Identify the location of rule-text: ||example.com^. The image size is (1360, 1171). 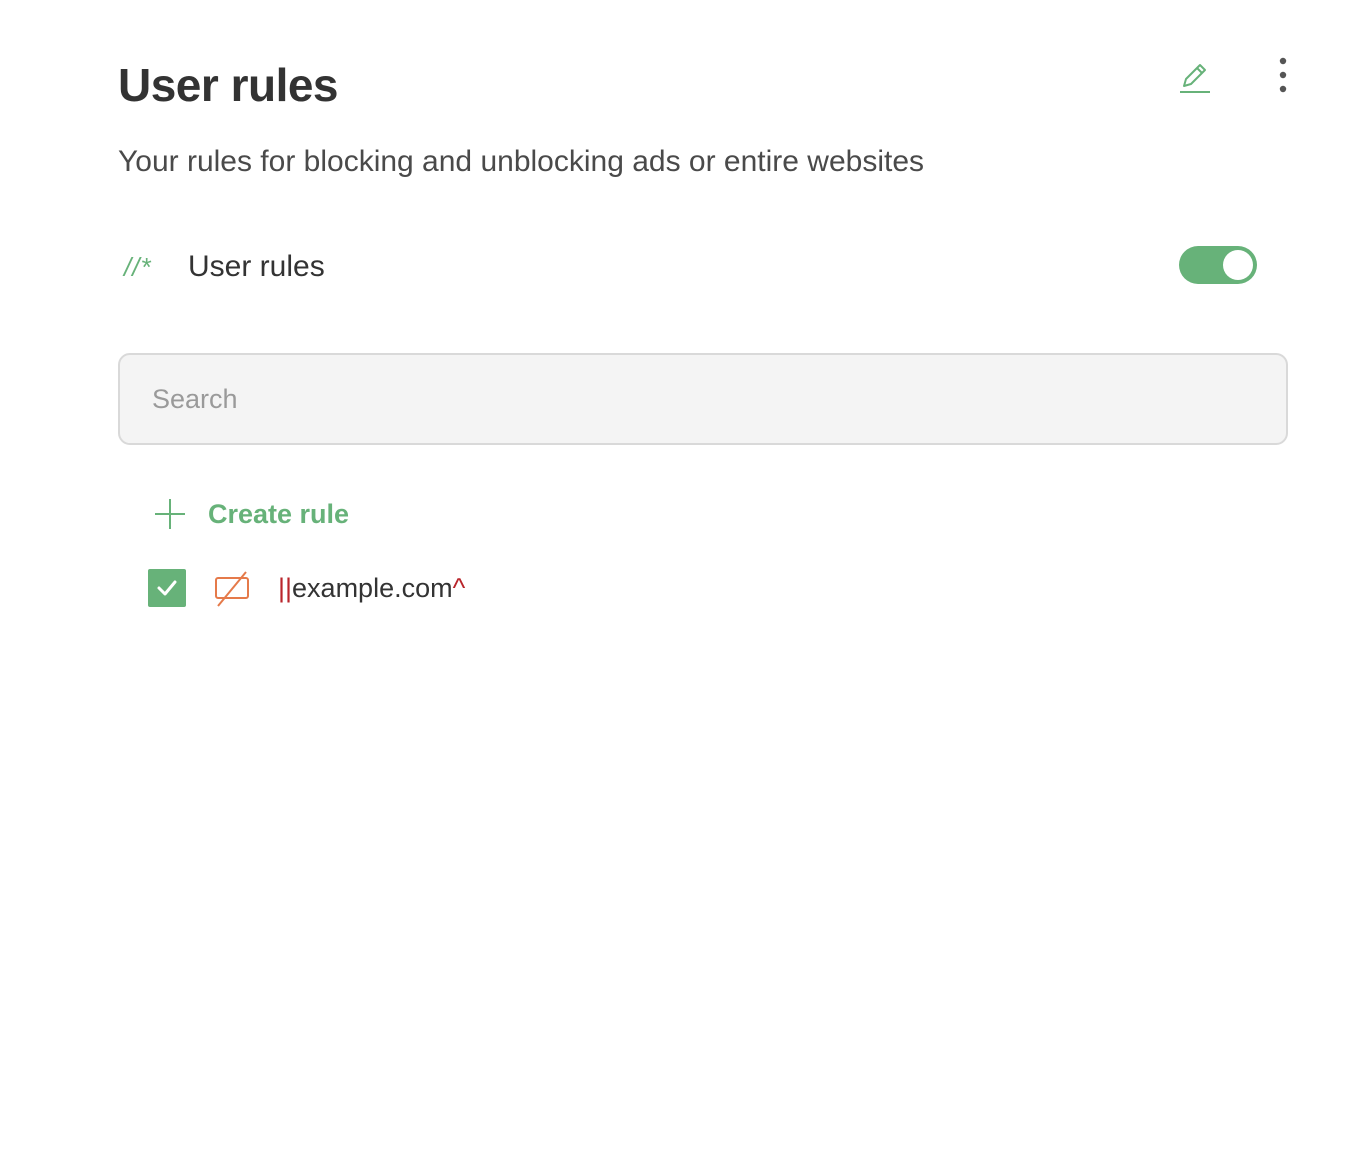
(371, 588).